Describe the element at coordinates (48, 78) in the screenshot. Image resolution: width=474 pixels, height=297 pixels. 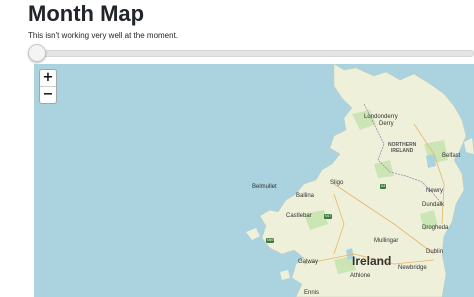
I see `zoom-in-button: +` at that location.